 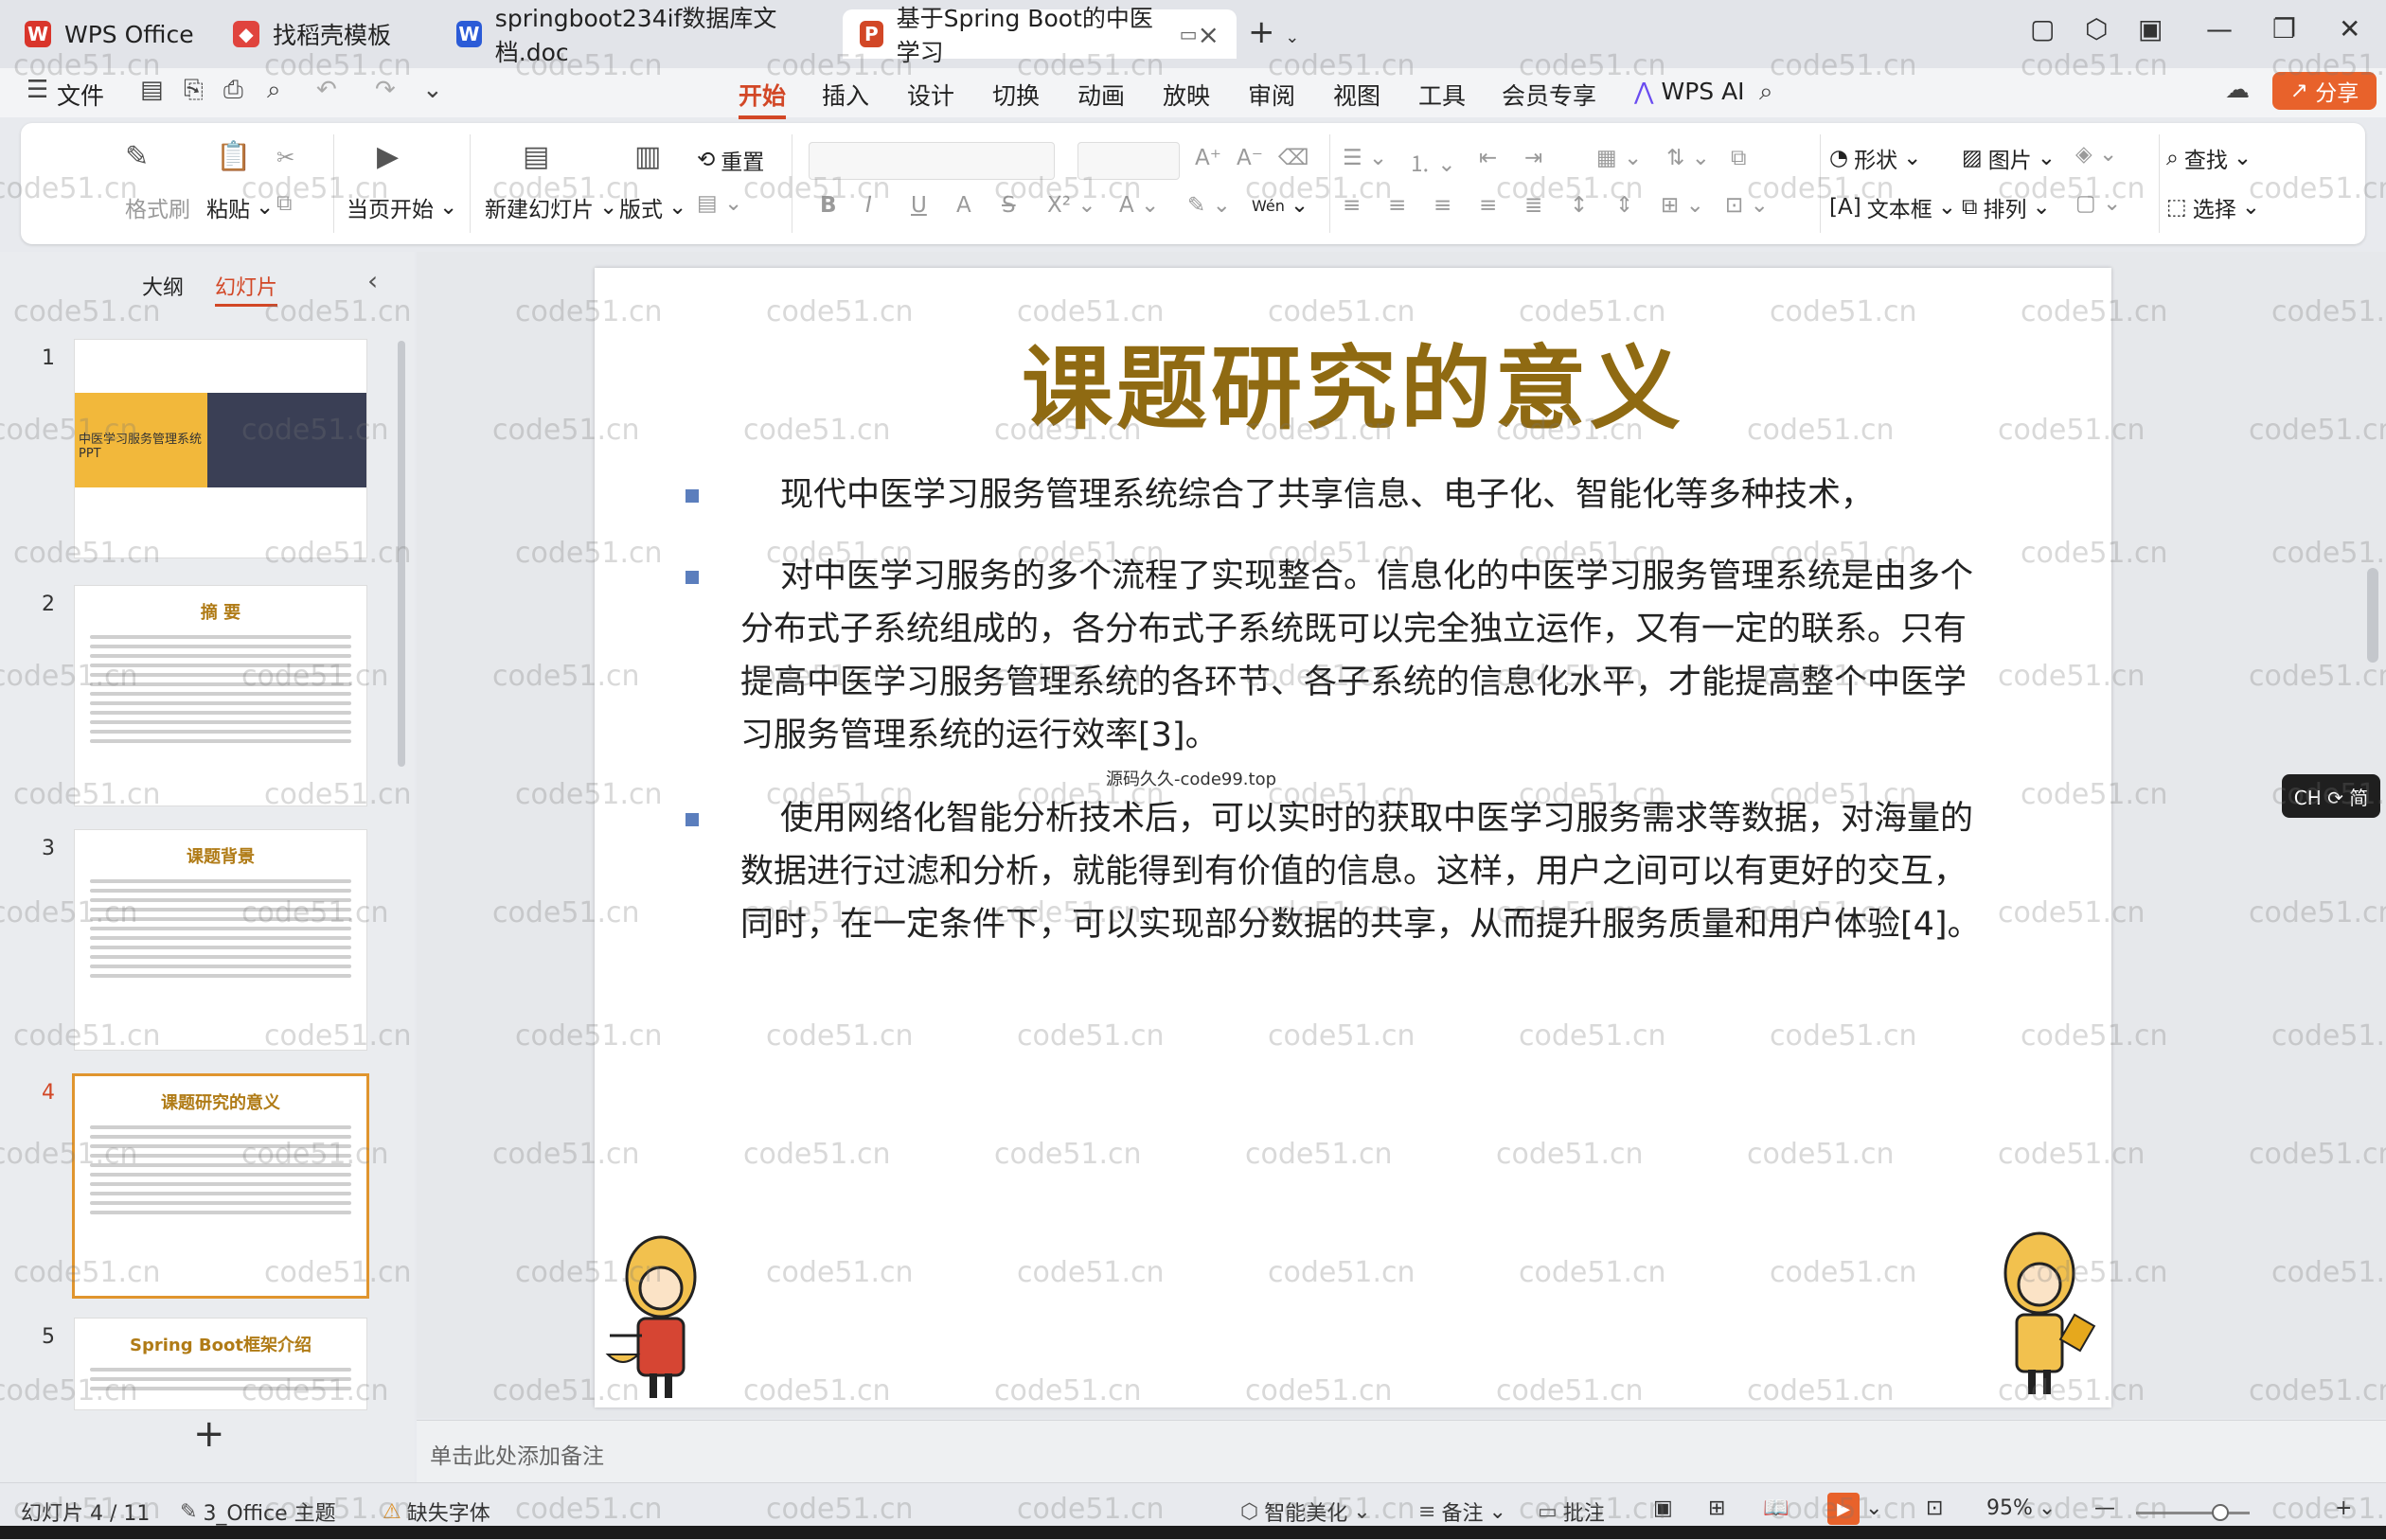 I want to click on sidebar-toggle-icon: ▢, so click(x=2042, y=28).